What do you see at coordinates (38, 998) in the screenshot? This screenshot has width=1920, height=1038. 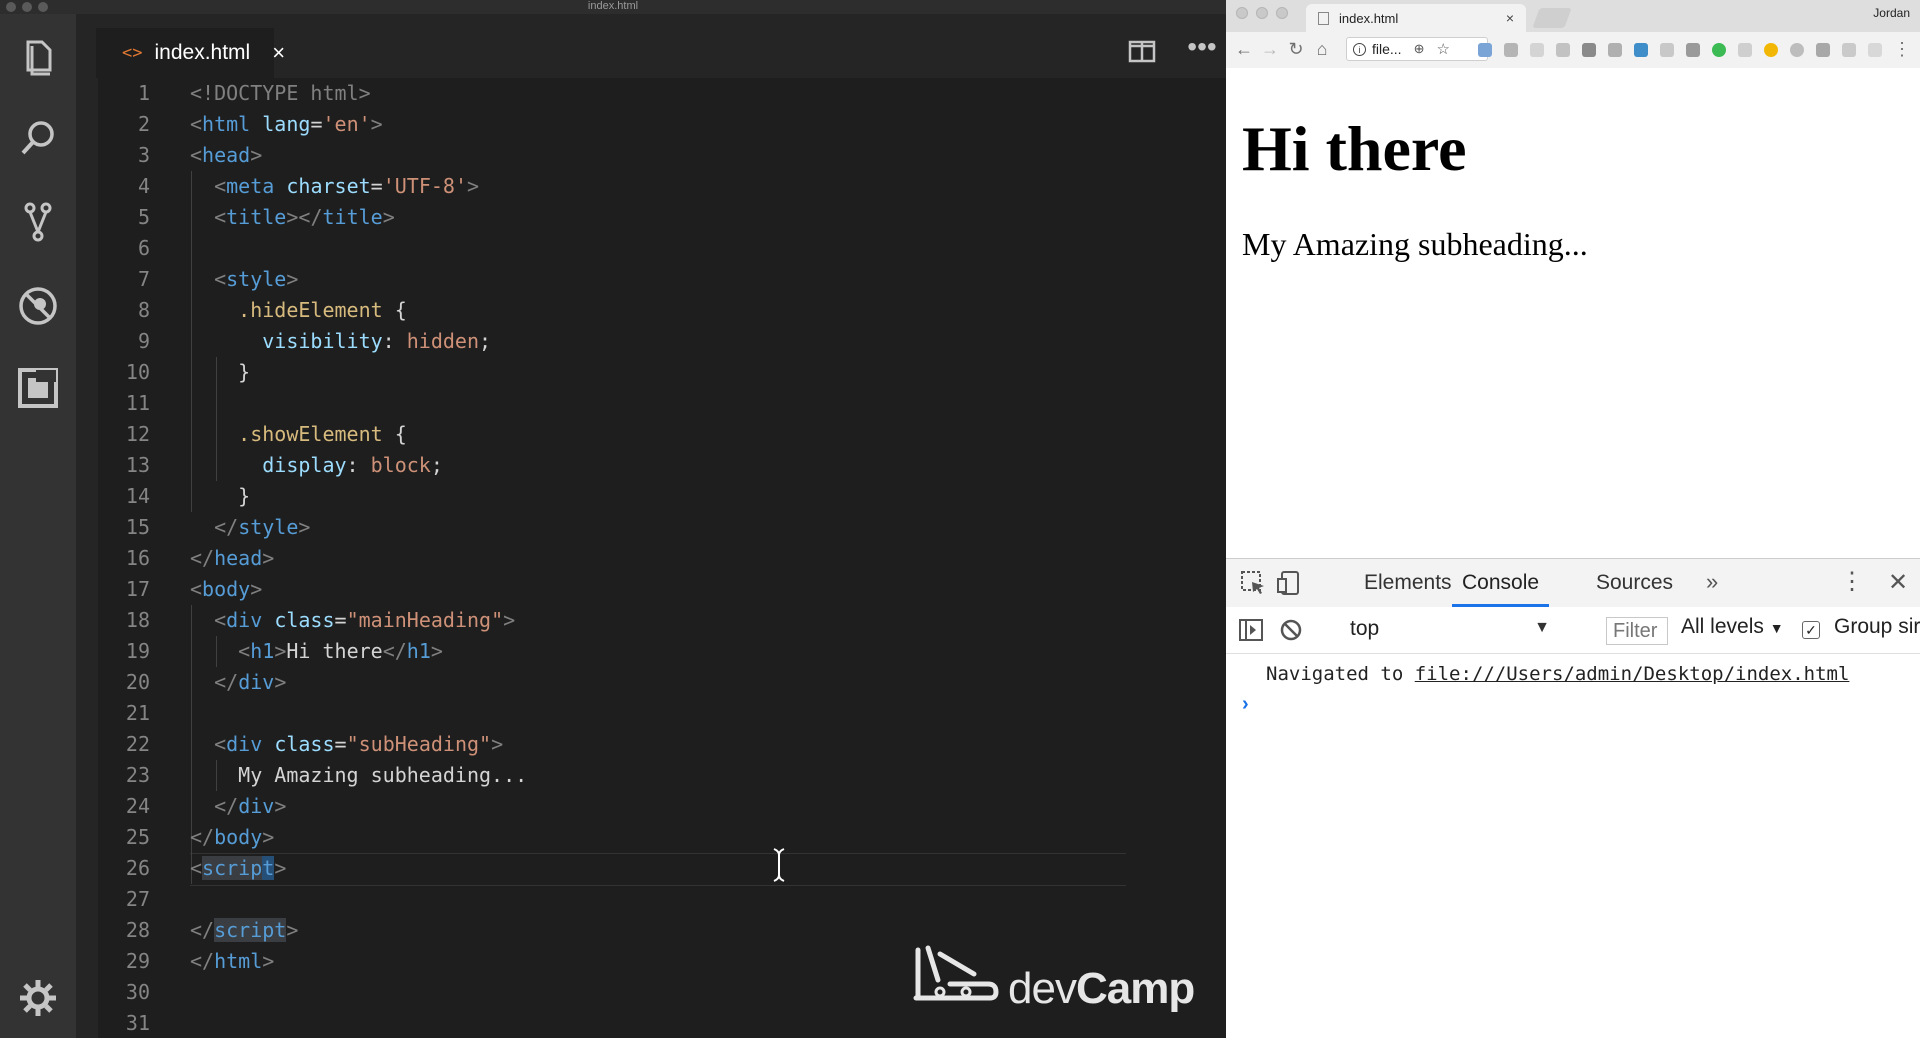 I see `settings-gear-icon` at bounding box center [38, 998].